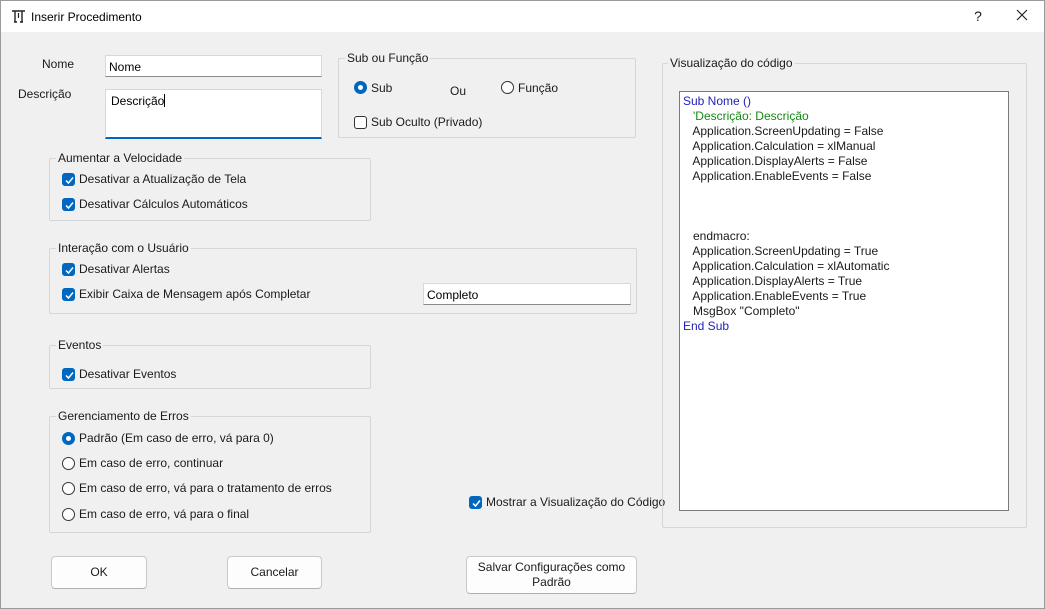  I want to click on code-line: Application.Calculation = xlManual, so click(779, 146).